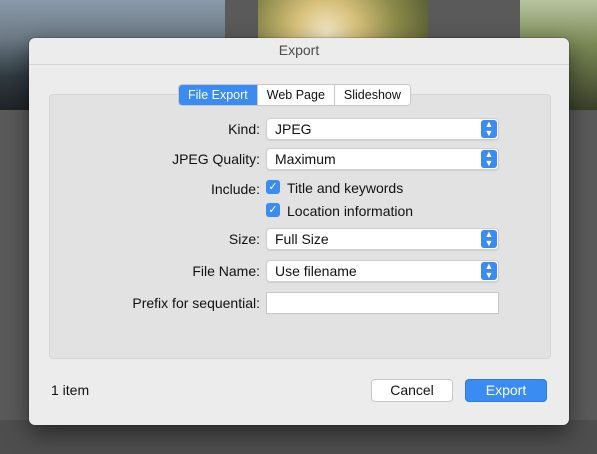 The height and width of the screenshot is (454, 597). Describe the element at coordinates (70, 390) in the screenshot. I see `item-count: 1 item` at that location.